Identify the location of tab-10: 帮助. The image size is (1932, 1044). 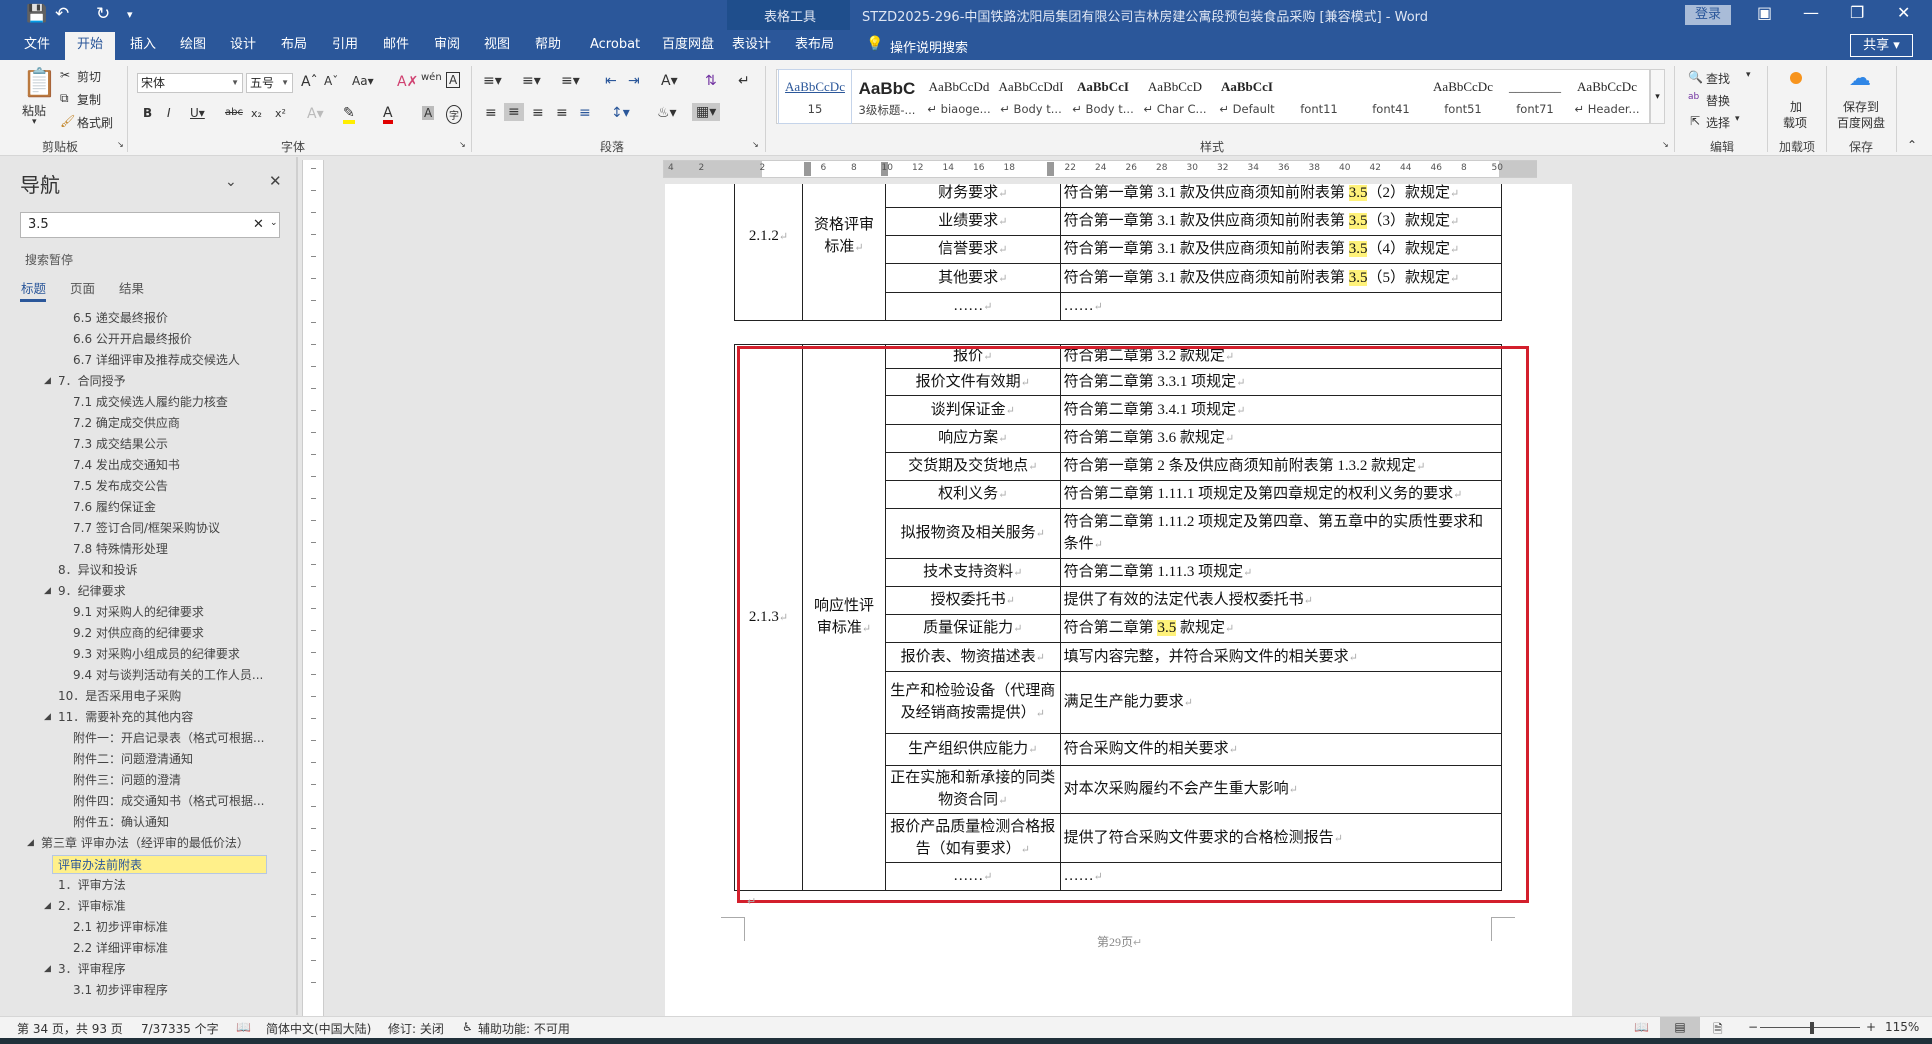
(548, 46).